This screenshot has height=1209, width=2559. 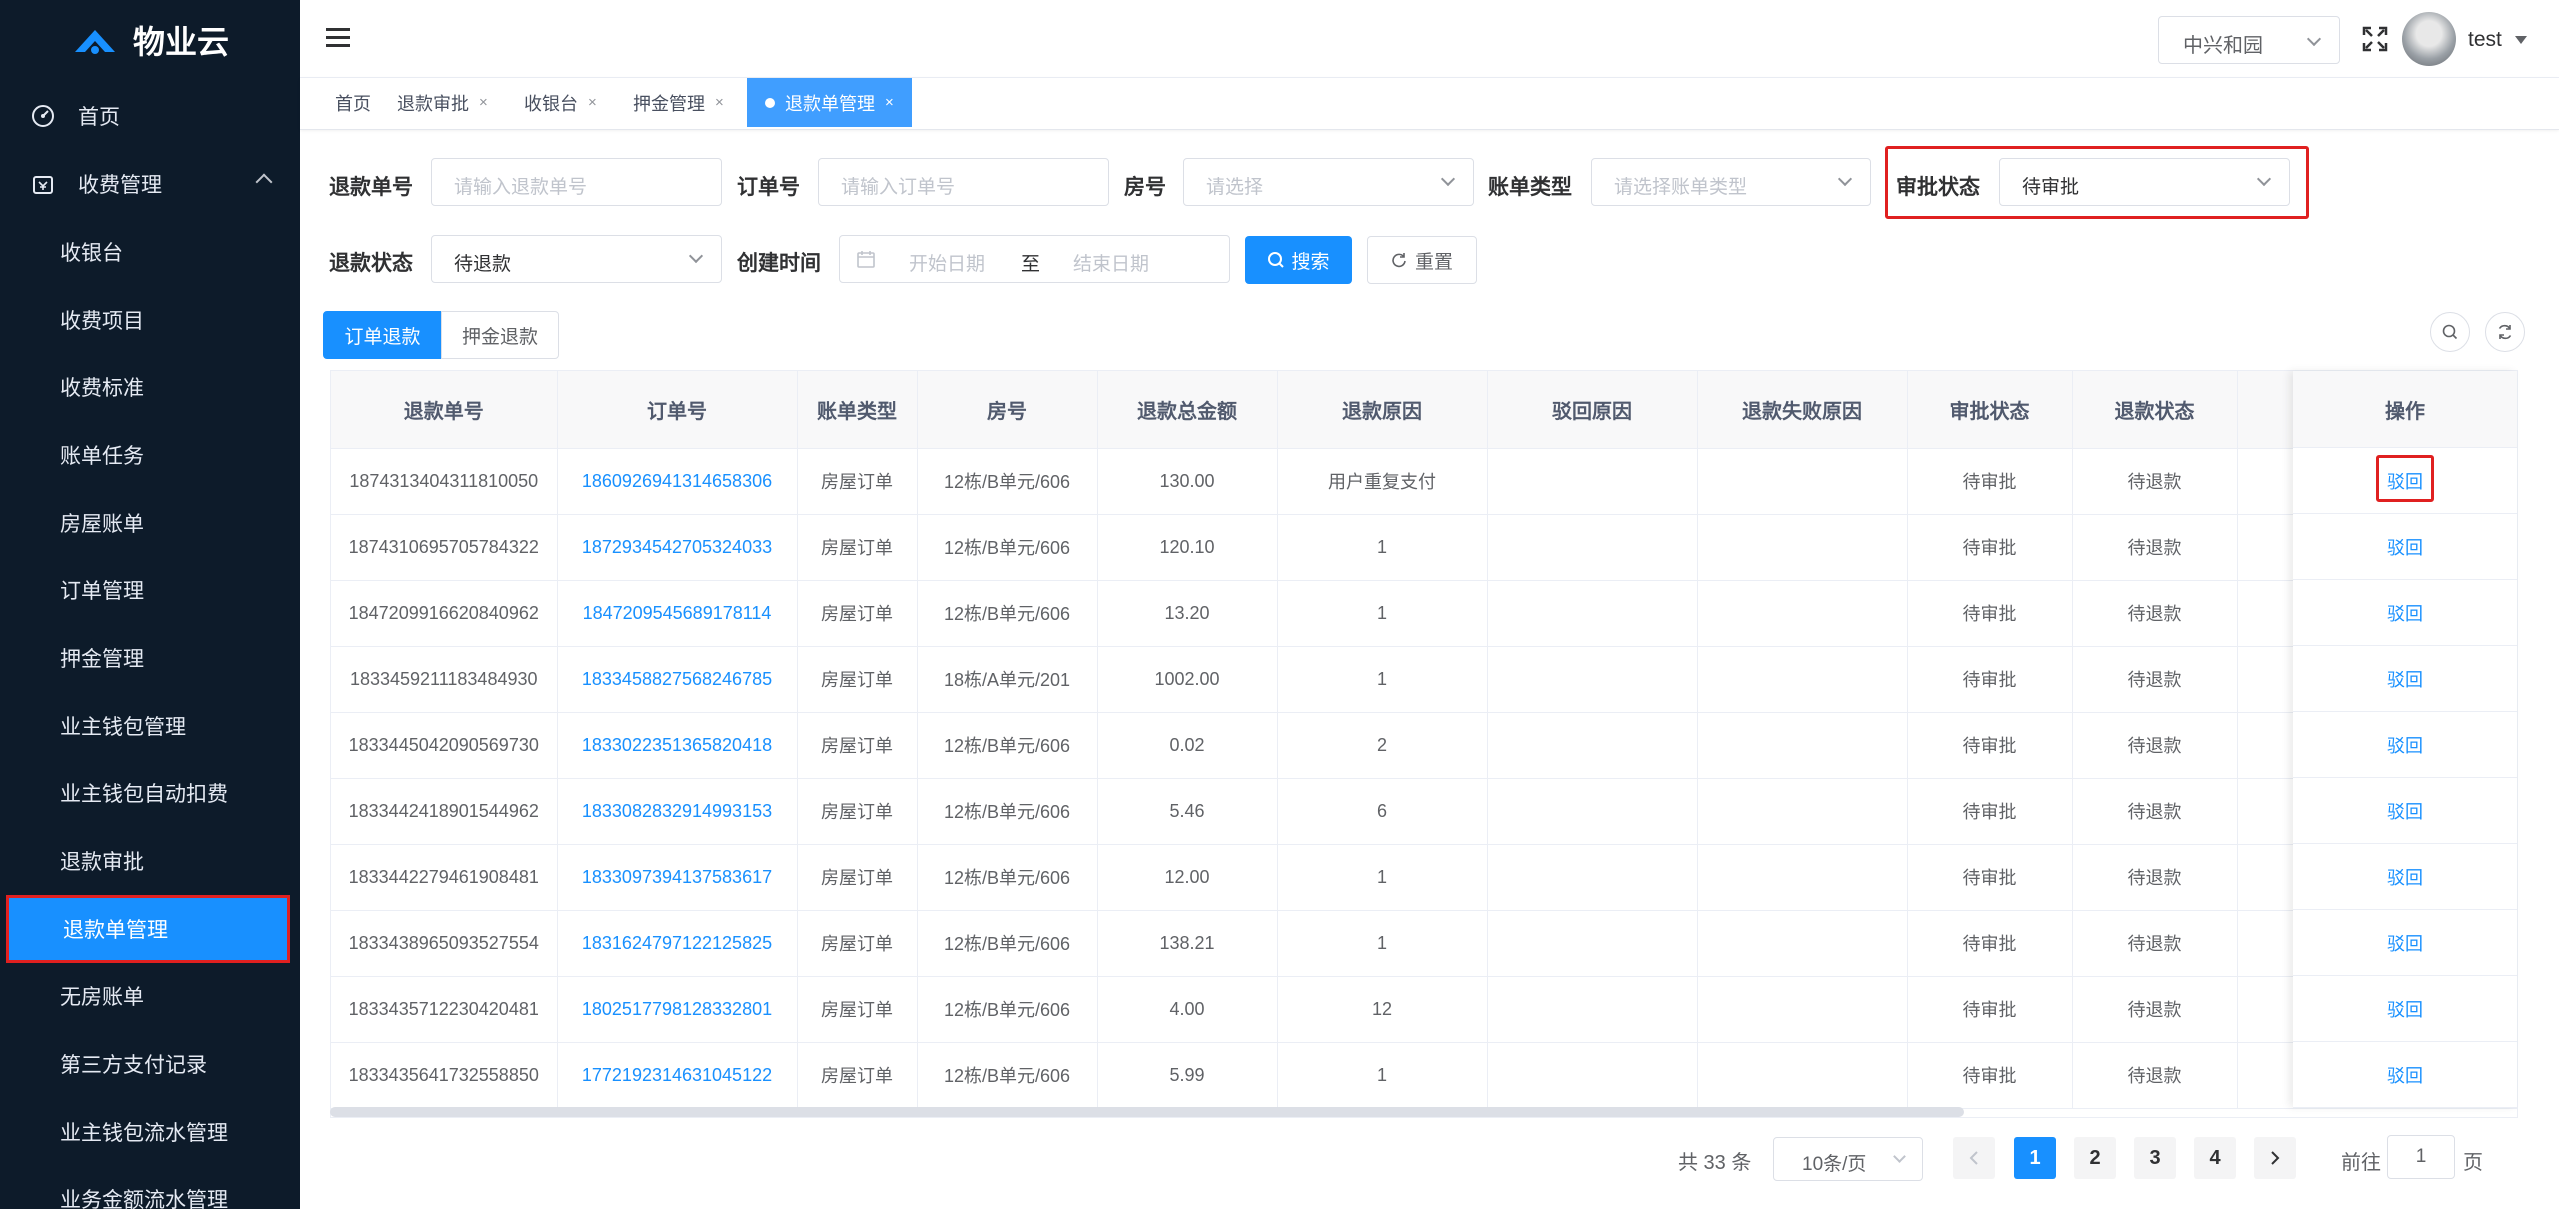 I want to click on horizontal-scrollbar, so click(x=1147, y=1112).